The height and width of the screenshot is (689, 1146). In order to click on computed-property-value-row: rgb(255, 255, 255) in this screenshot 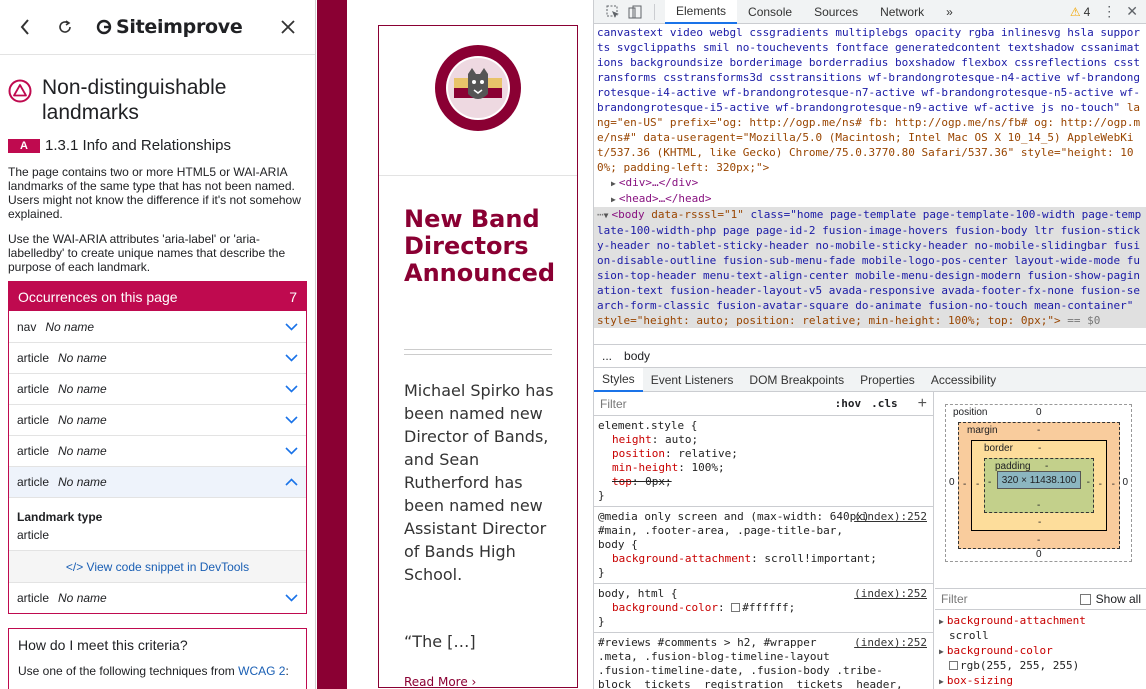, I will do `click(1042, 666)`.